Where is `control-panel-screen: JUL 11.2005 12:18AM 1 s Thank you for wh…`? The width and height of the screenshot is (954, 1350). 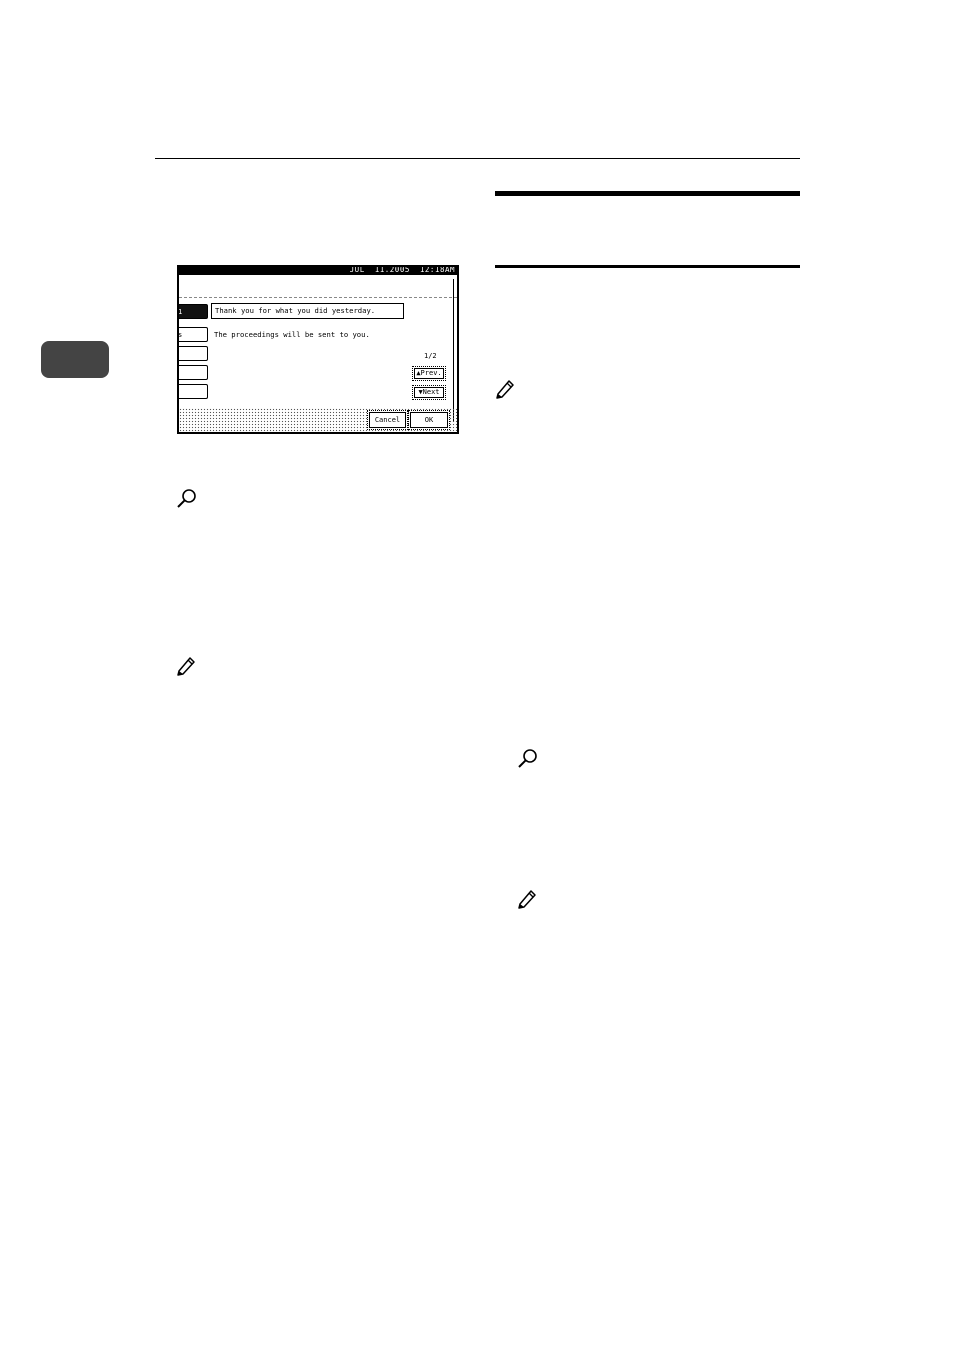
control-panel-screen: JUL 11.2005 12:18AM 1 s Thank you for wh… is located at coordinates (318, 349).